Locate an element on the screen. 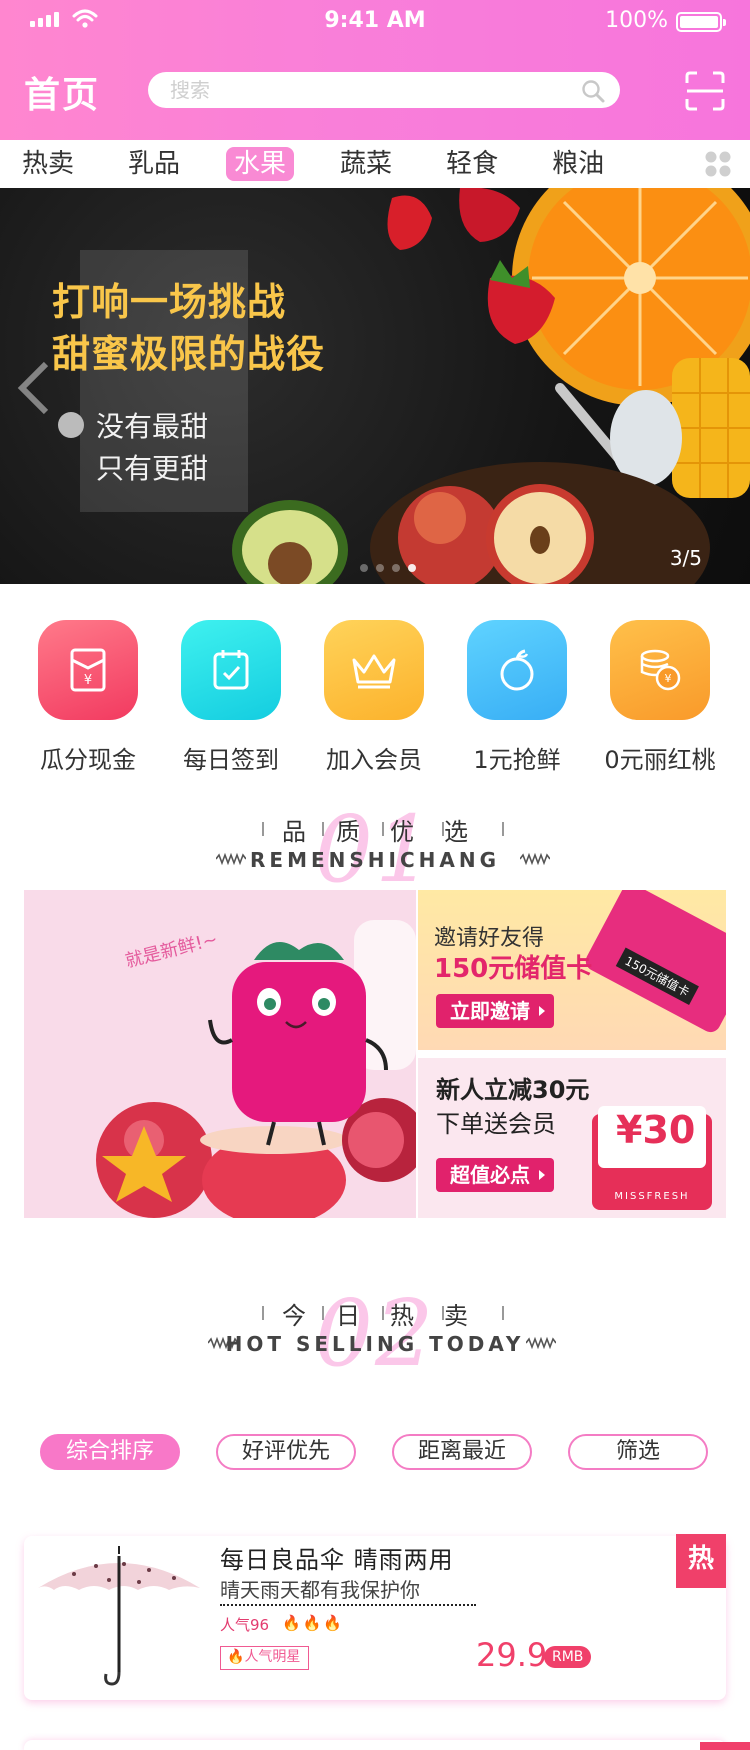 This screenshot has width=750, height=1750. section-subtitle: HOT SELLING TODAY is located at coordinates (375, 1344).